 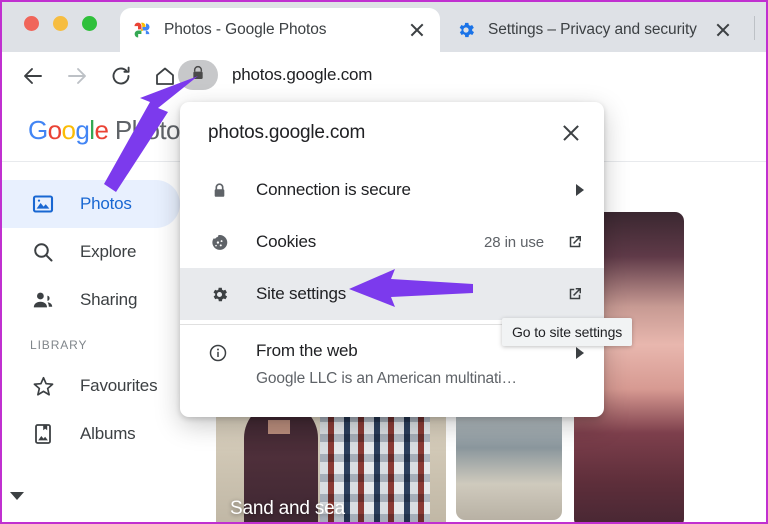 I want to click on sidebar-section-library: LIBRARY, so click(x=59, y=345).